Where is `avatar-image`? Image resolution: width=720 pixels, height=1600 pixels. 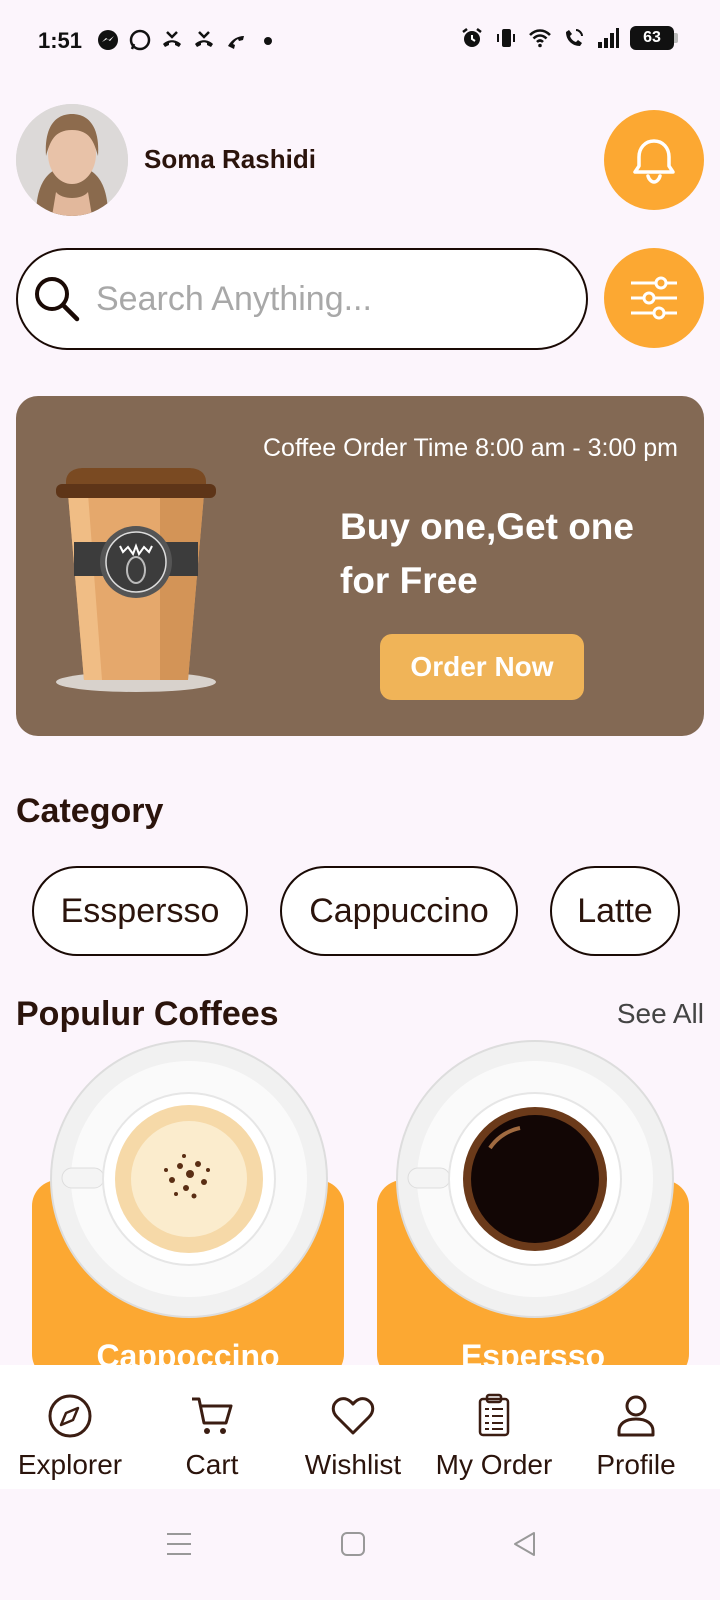 avatar-image is located at coordinates (72, 160).